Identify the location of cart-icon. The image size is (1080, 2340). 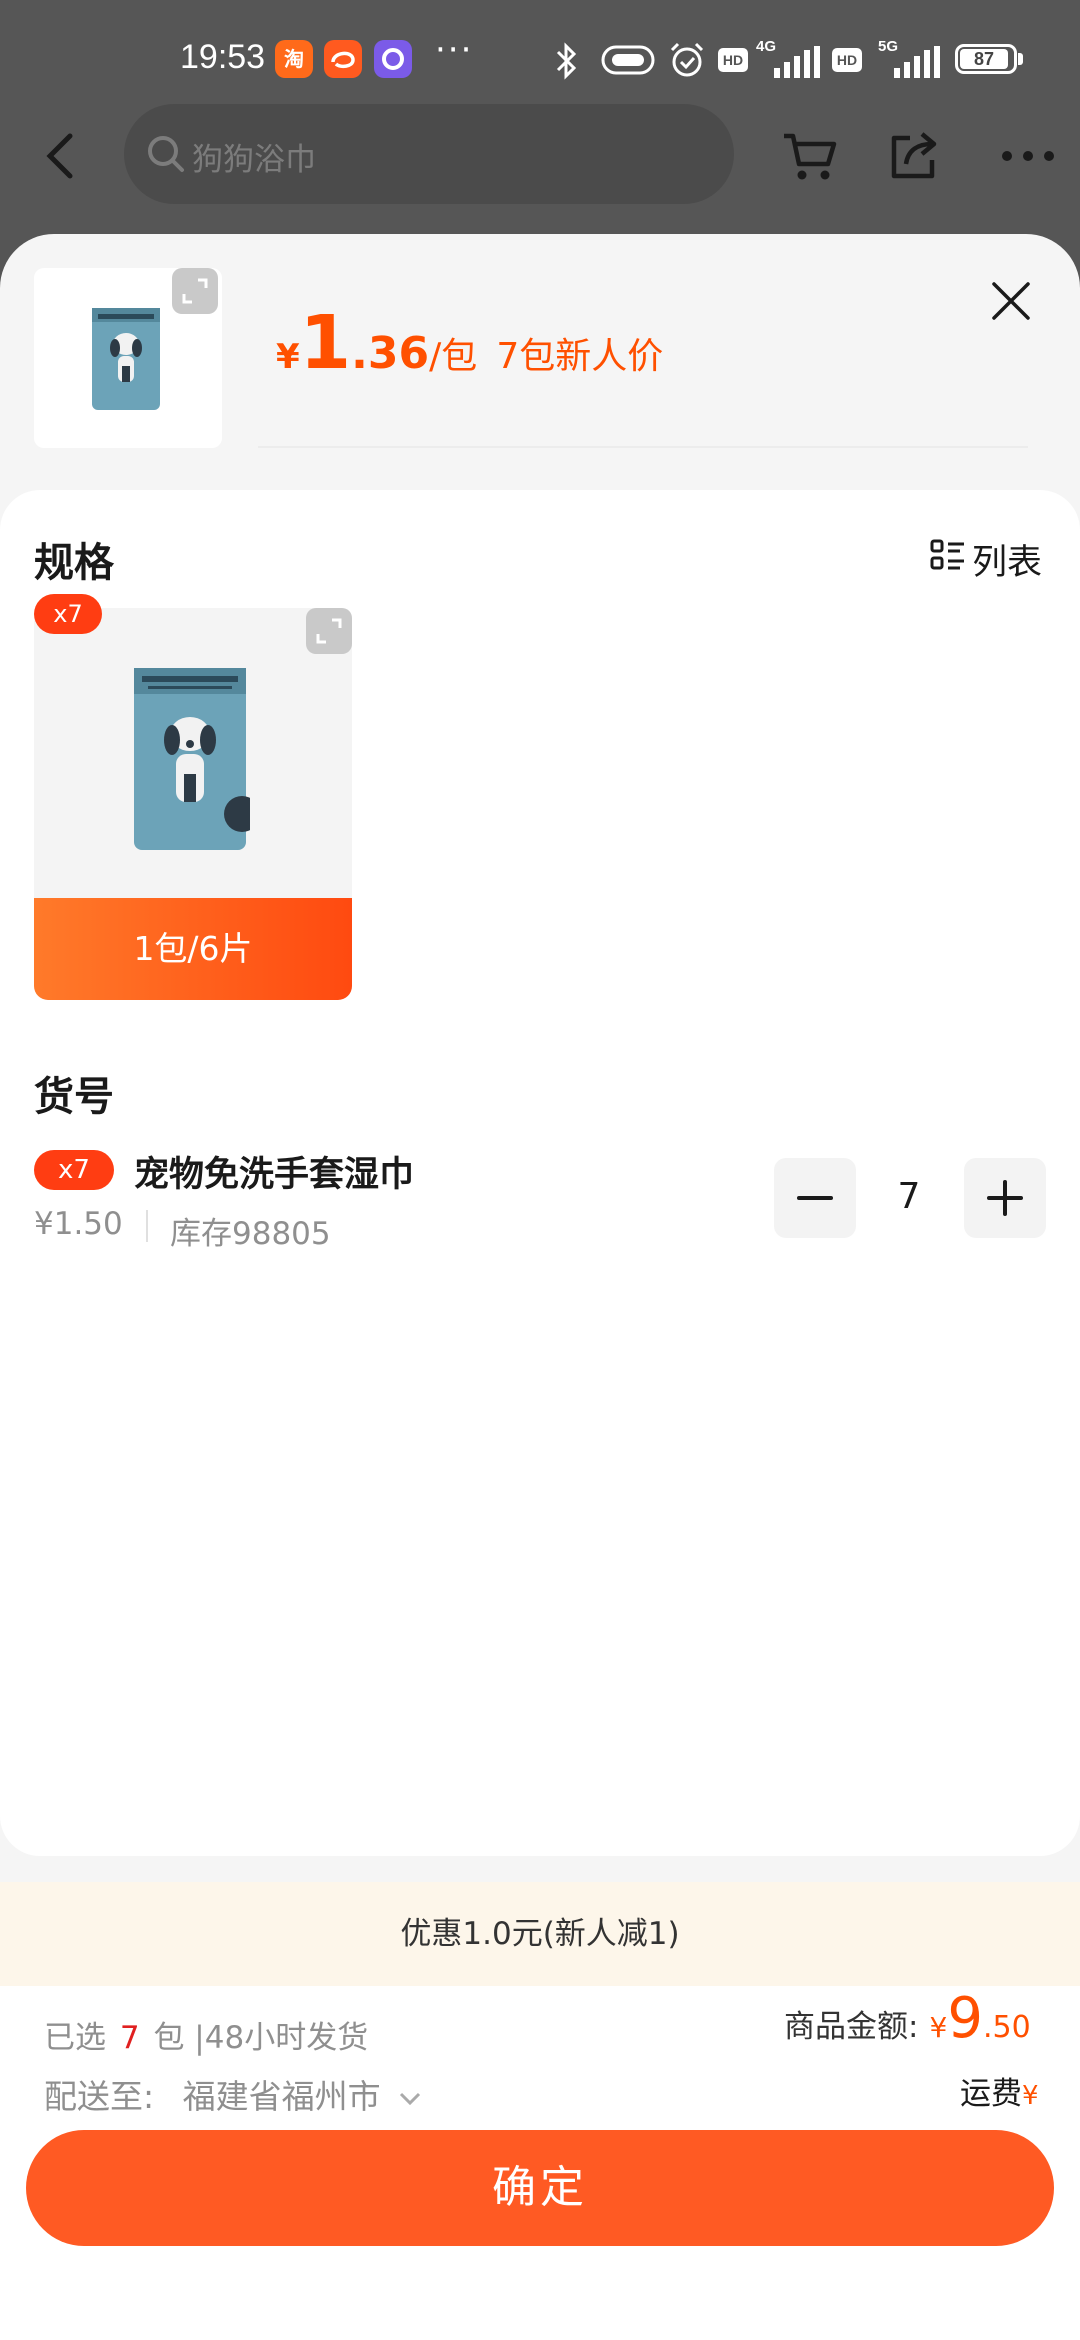
(810, 156).